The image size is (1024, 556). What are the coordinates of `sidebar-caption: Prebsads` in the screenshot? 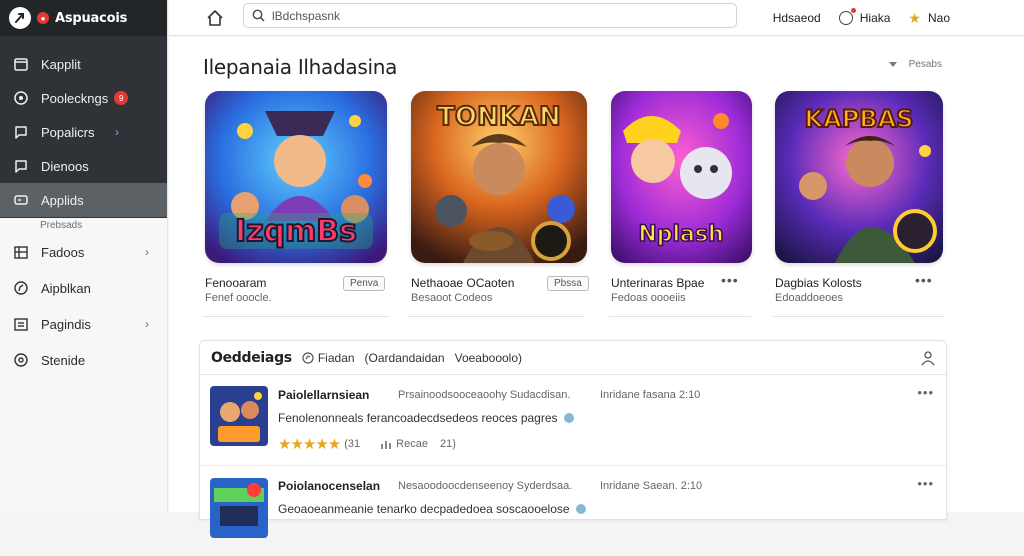 It's located at (83, 226).